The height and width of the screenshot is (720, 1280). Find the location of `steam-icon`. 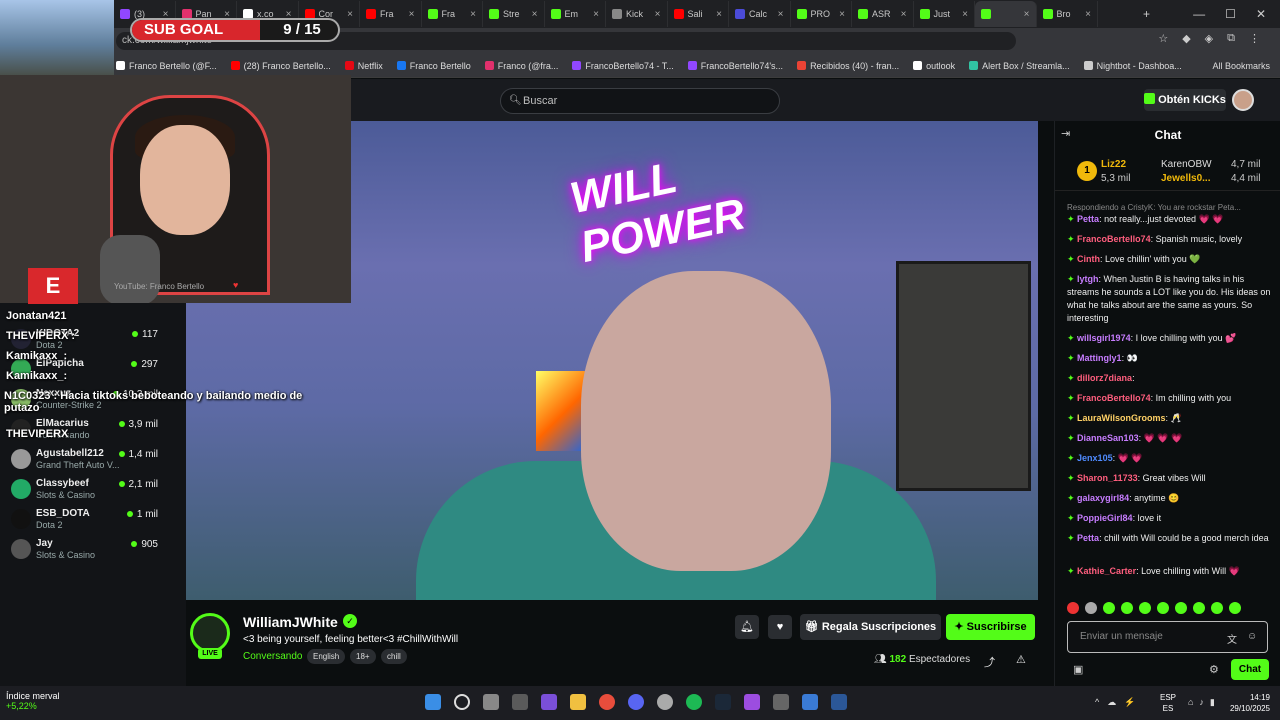

steam-icon is located at coordinates (723, 702).